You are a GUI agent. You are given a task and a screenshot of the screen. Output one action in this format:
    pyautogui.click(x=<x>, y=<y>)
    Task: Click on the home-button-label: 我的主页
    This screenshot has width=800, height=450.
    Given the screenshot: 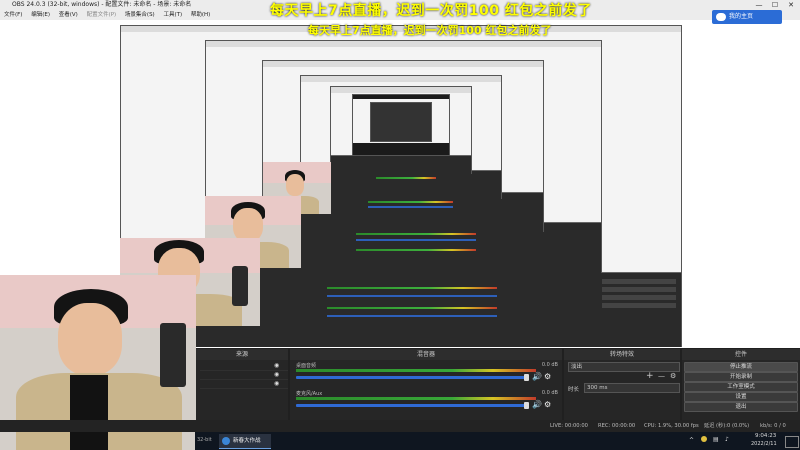 What is the action you would take?
    pyautogui.click(x=741, y=16)
    